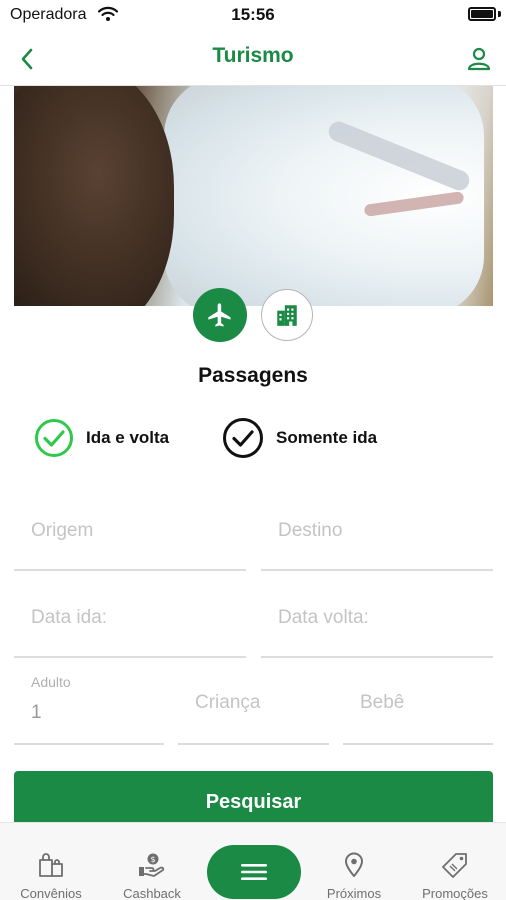 This screenshot has height=900, width=506. I want to click on adults-label: Adulto, so click(51, 682).